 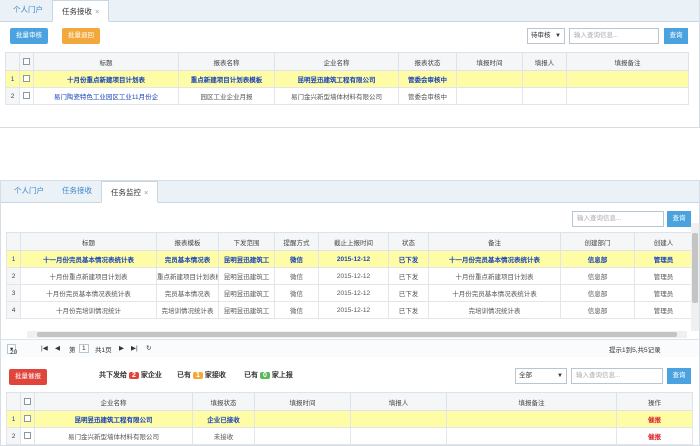 What do you see at coordinates (84, 348) in the screenshot?
I see `page-input: 1` at bounding box center [84, 348].